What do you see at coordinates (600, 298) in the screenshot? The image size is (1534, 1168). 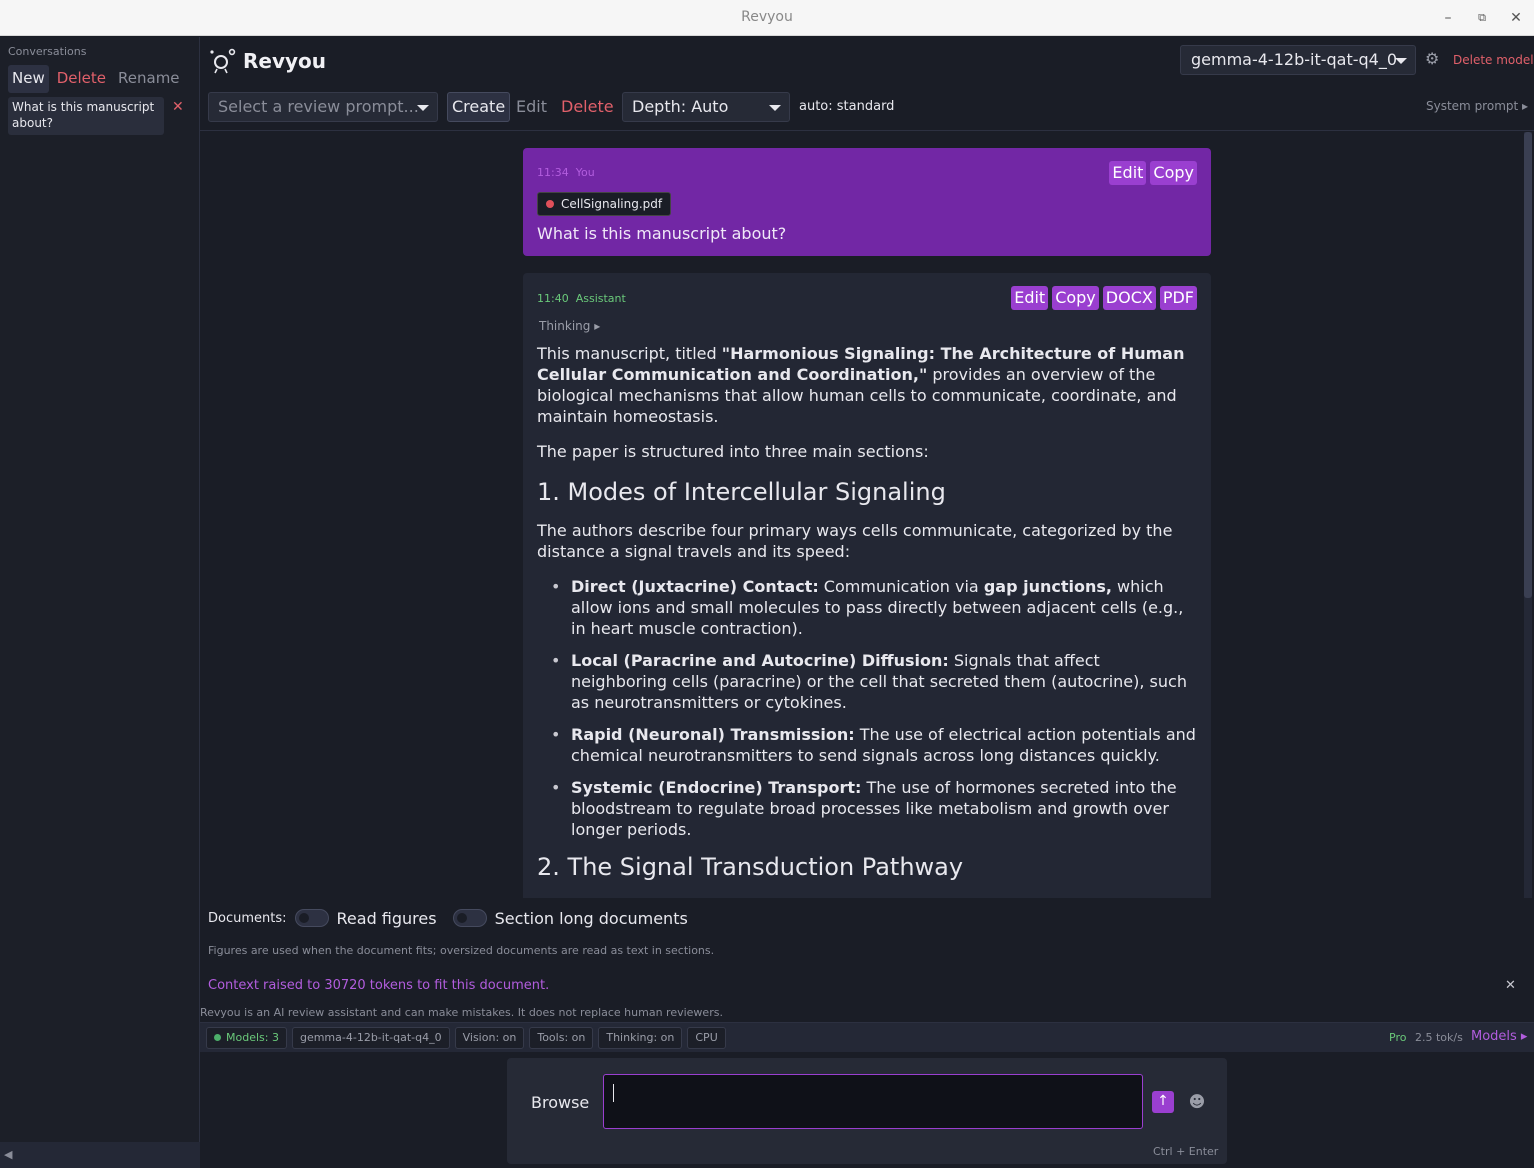 I see `message-author: Assistant` at bounding box center [600, 298].